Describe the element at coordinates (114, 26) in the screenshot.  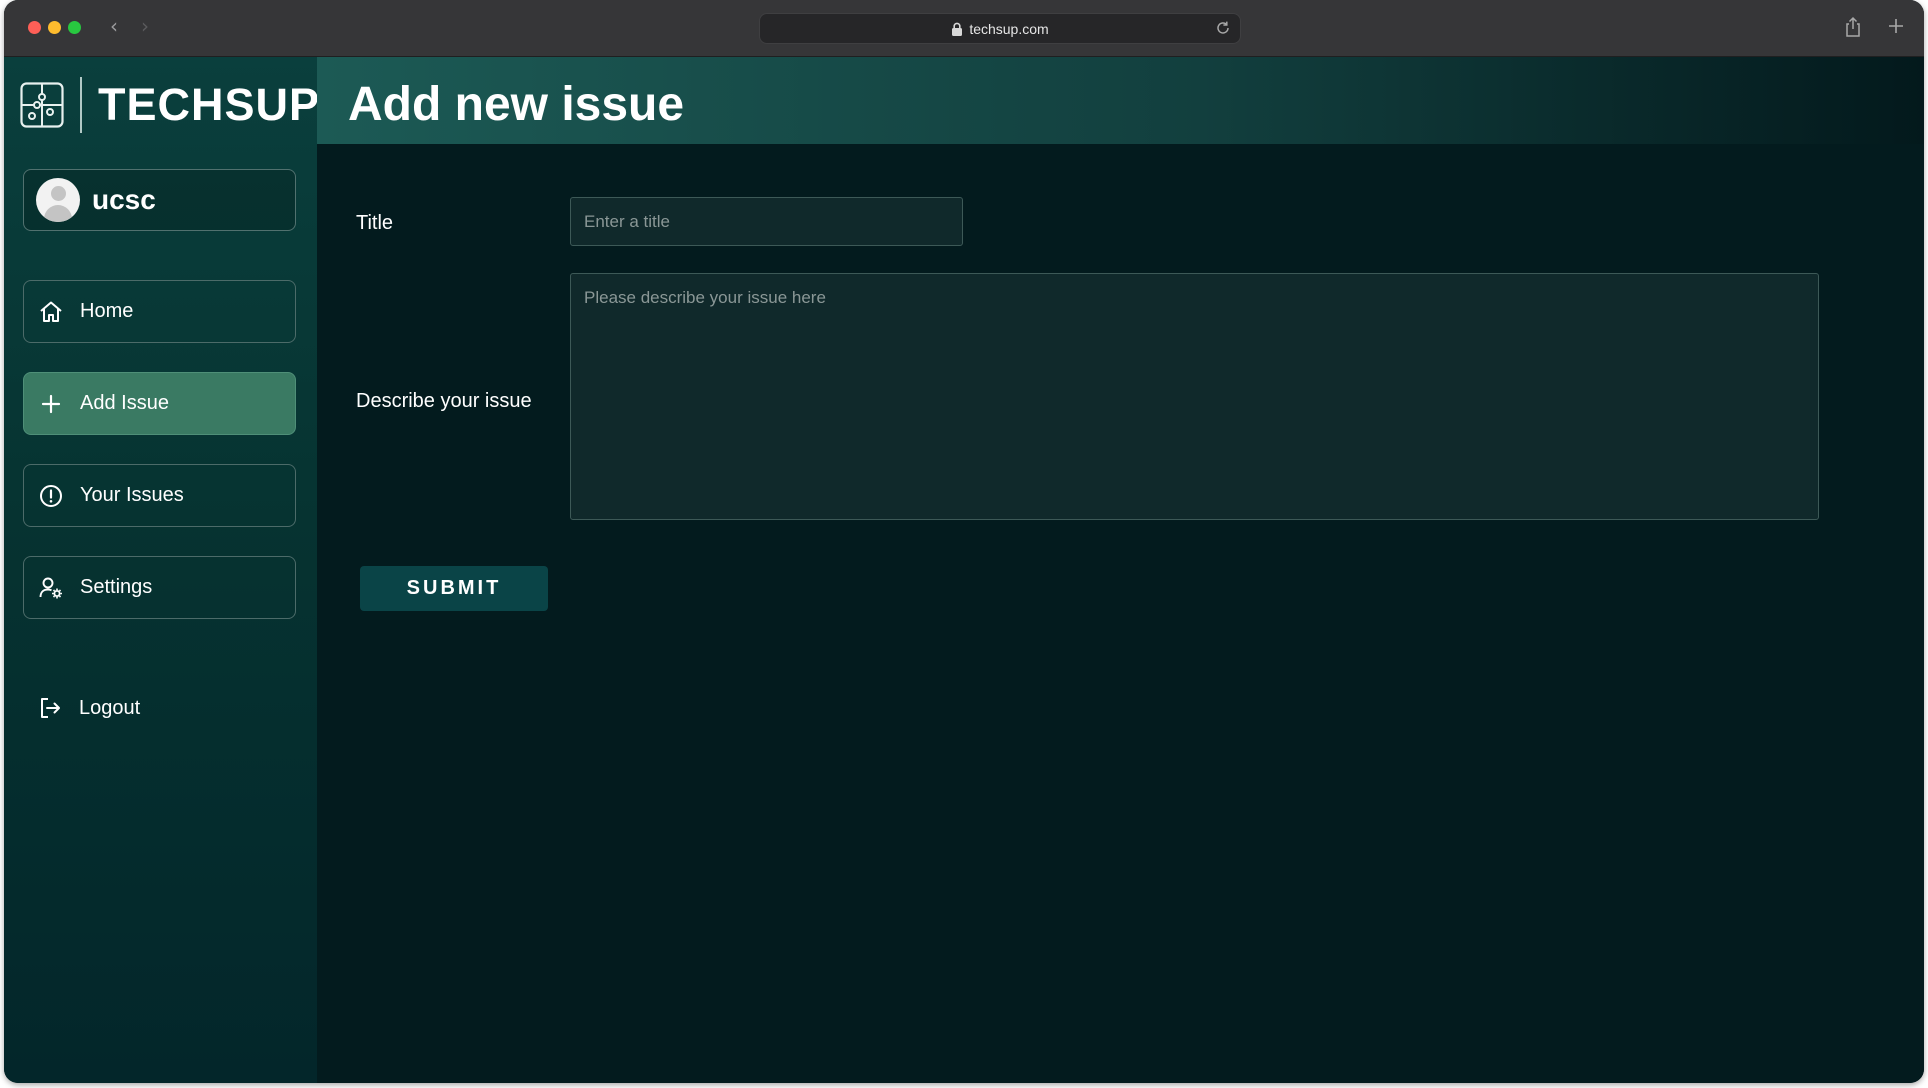
I see `back-arrow-icon: ‹` at that location.